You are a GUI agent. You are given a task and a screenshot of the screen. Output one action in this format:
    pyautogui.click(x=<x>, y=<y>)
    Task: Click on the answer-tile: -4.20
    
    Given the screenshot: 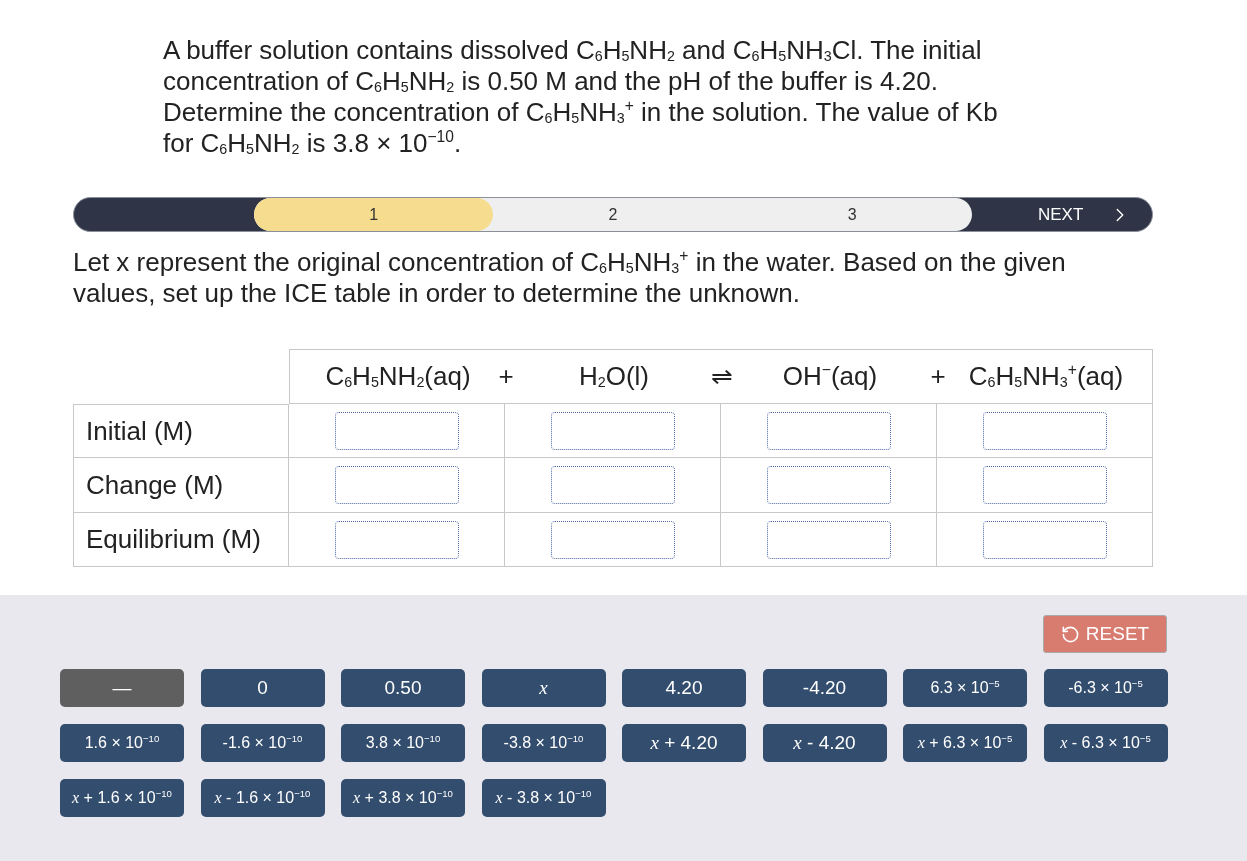 What is the action you would take?
    pyautogui.click(x=824, y=688)
    